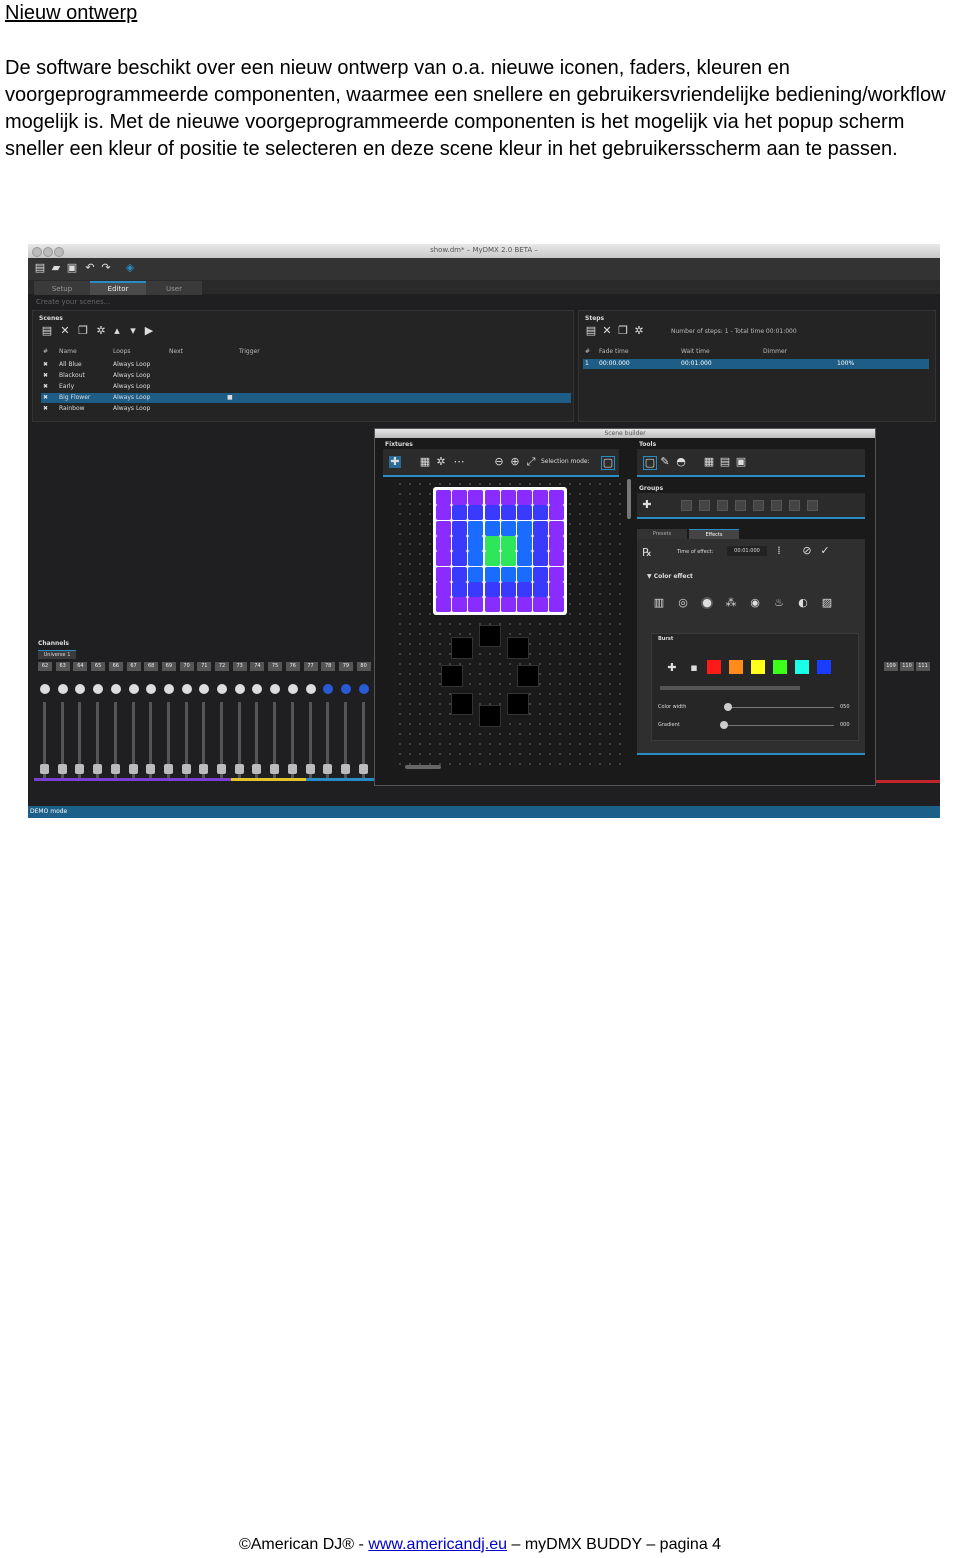 Image resolution: width=960 pixels, height=1558 pixels. I want to click on add-group-icon: ✚, so click(647, 505).